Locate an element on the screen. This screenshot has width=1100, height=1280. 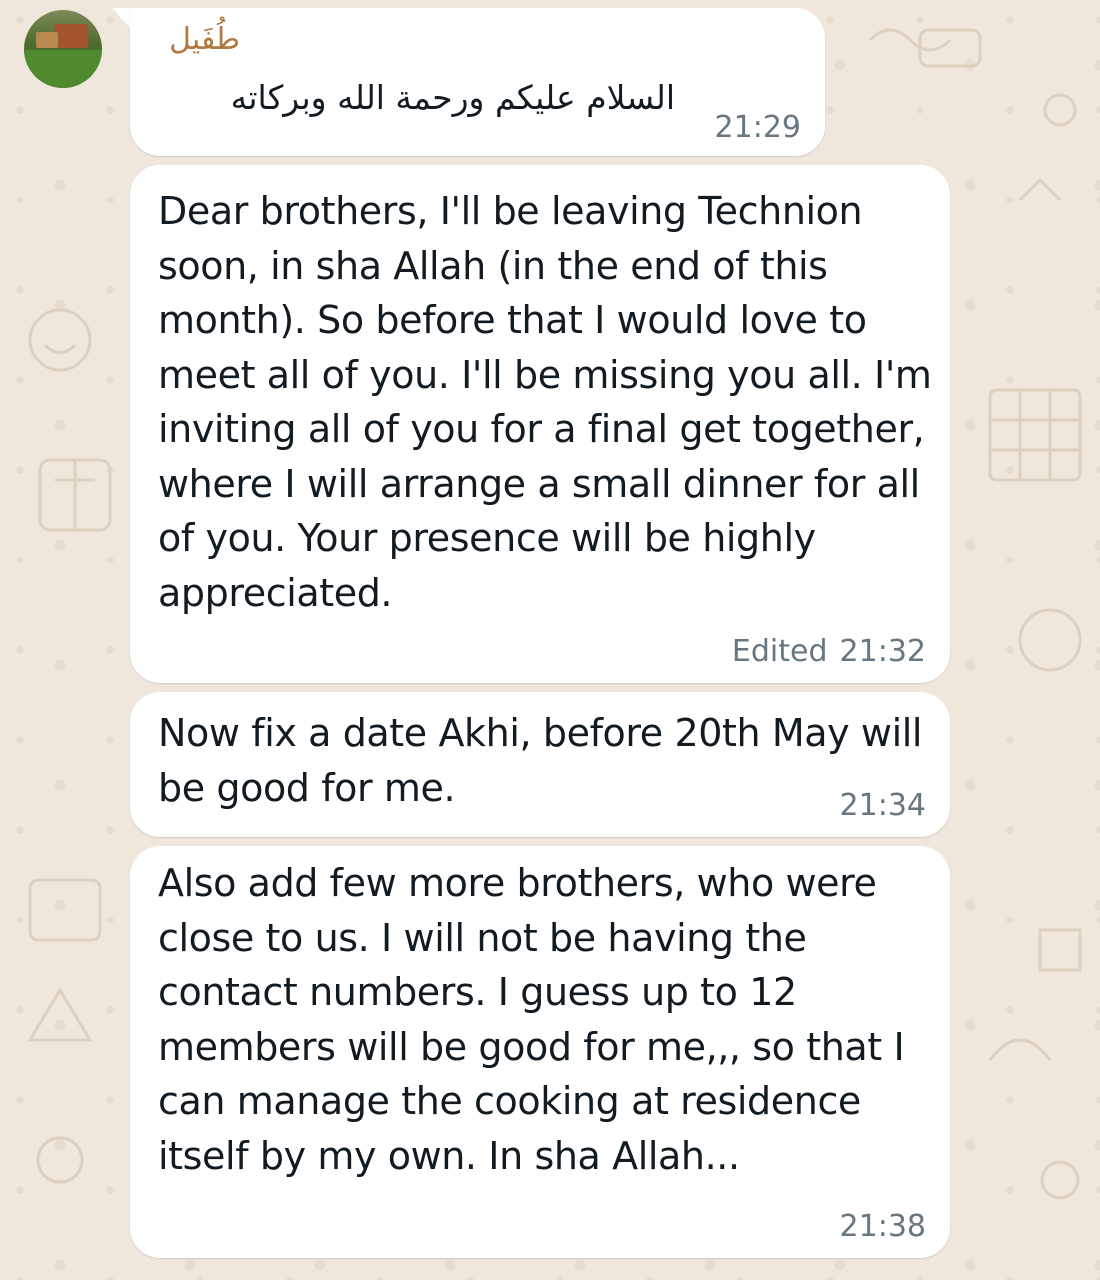
avatar-image-lawn is located at coordinates (63, 69).